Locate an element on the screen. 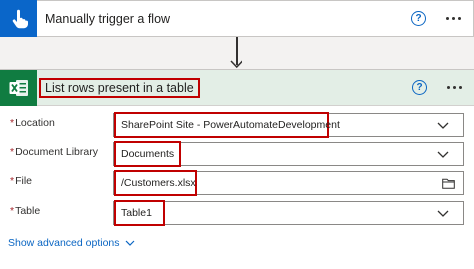  file-value: /Customers.xlsx is located at coordinates (158, 183).